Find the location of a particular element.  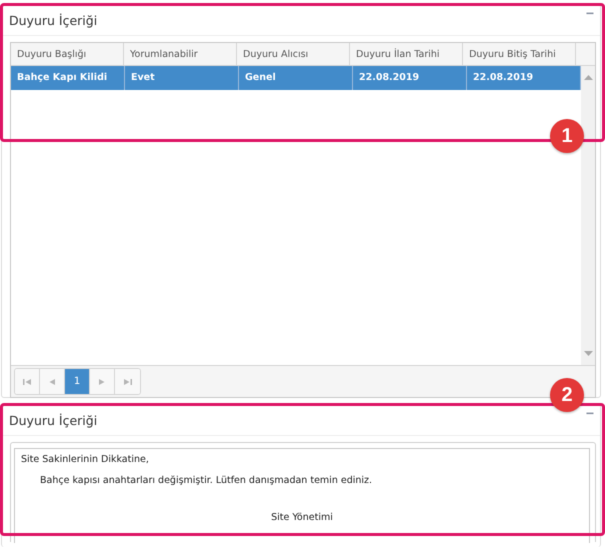

previous-page-icon is located at coordinates (52, 382).